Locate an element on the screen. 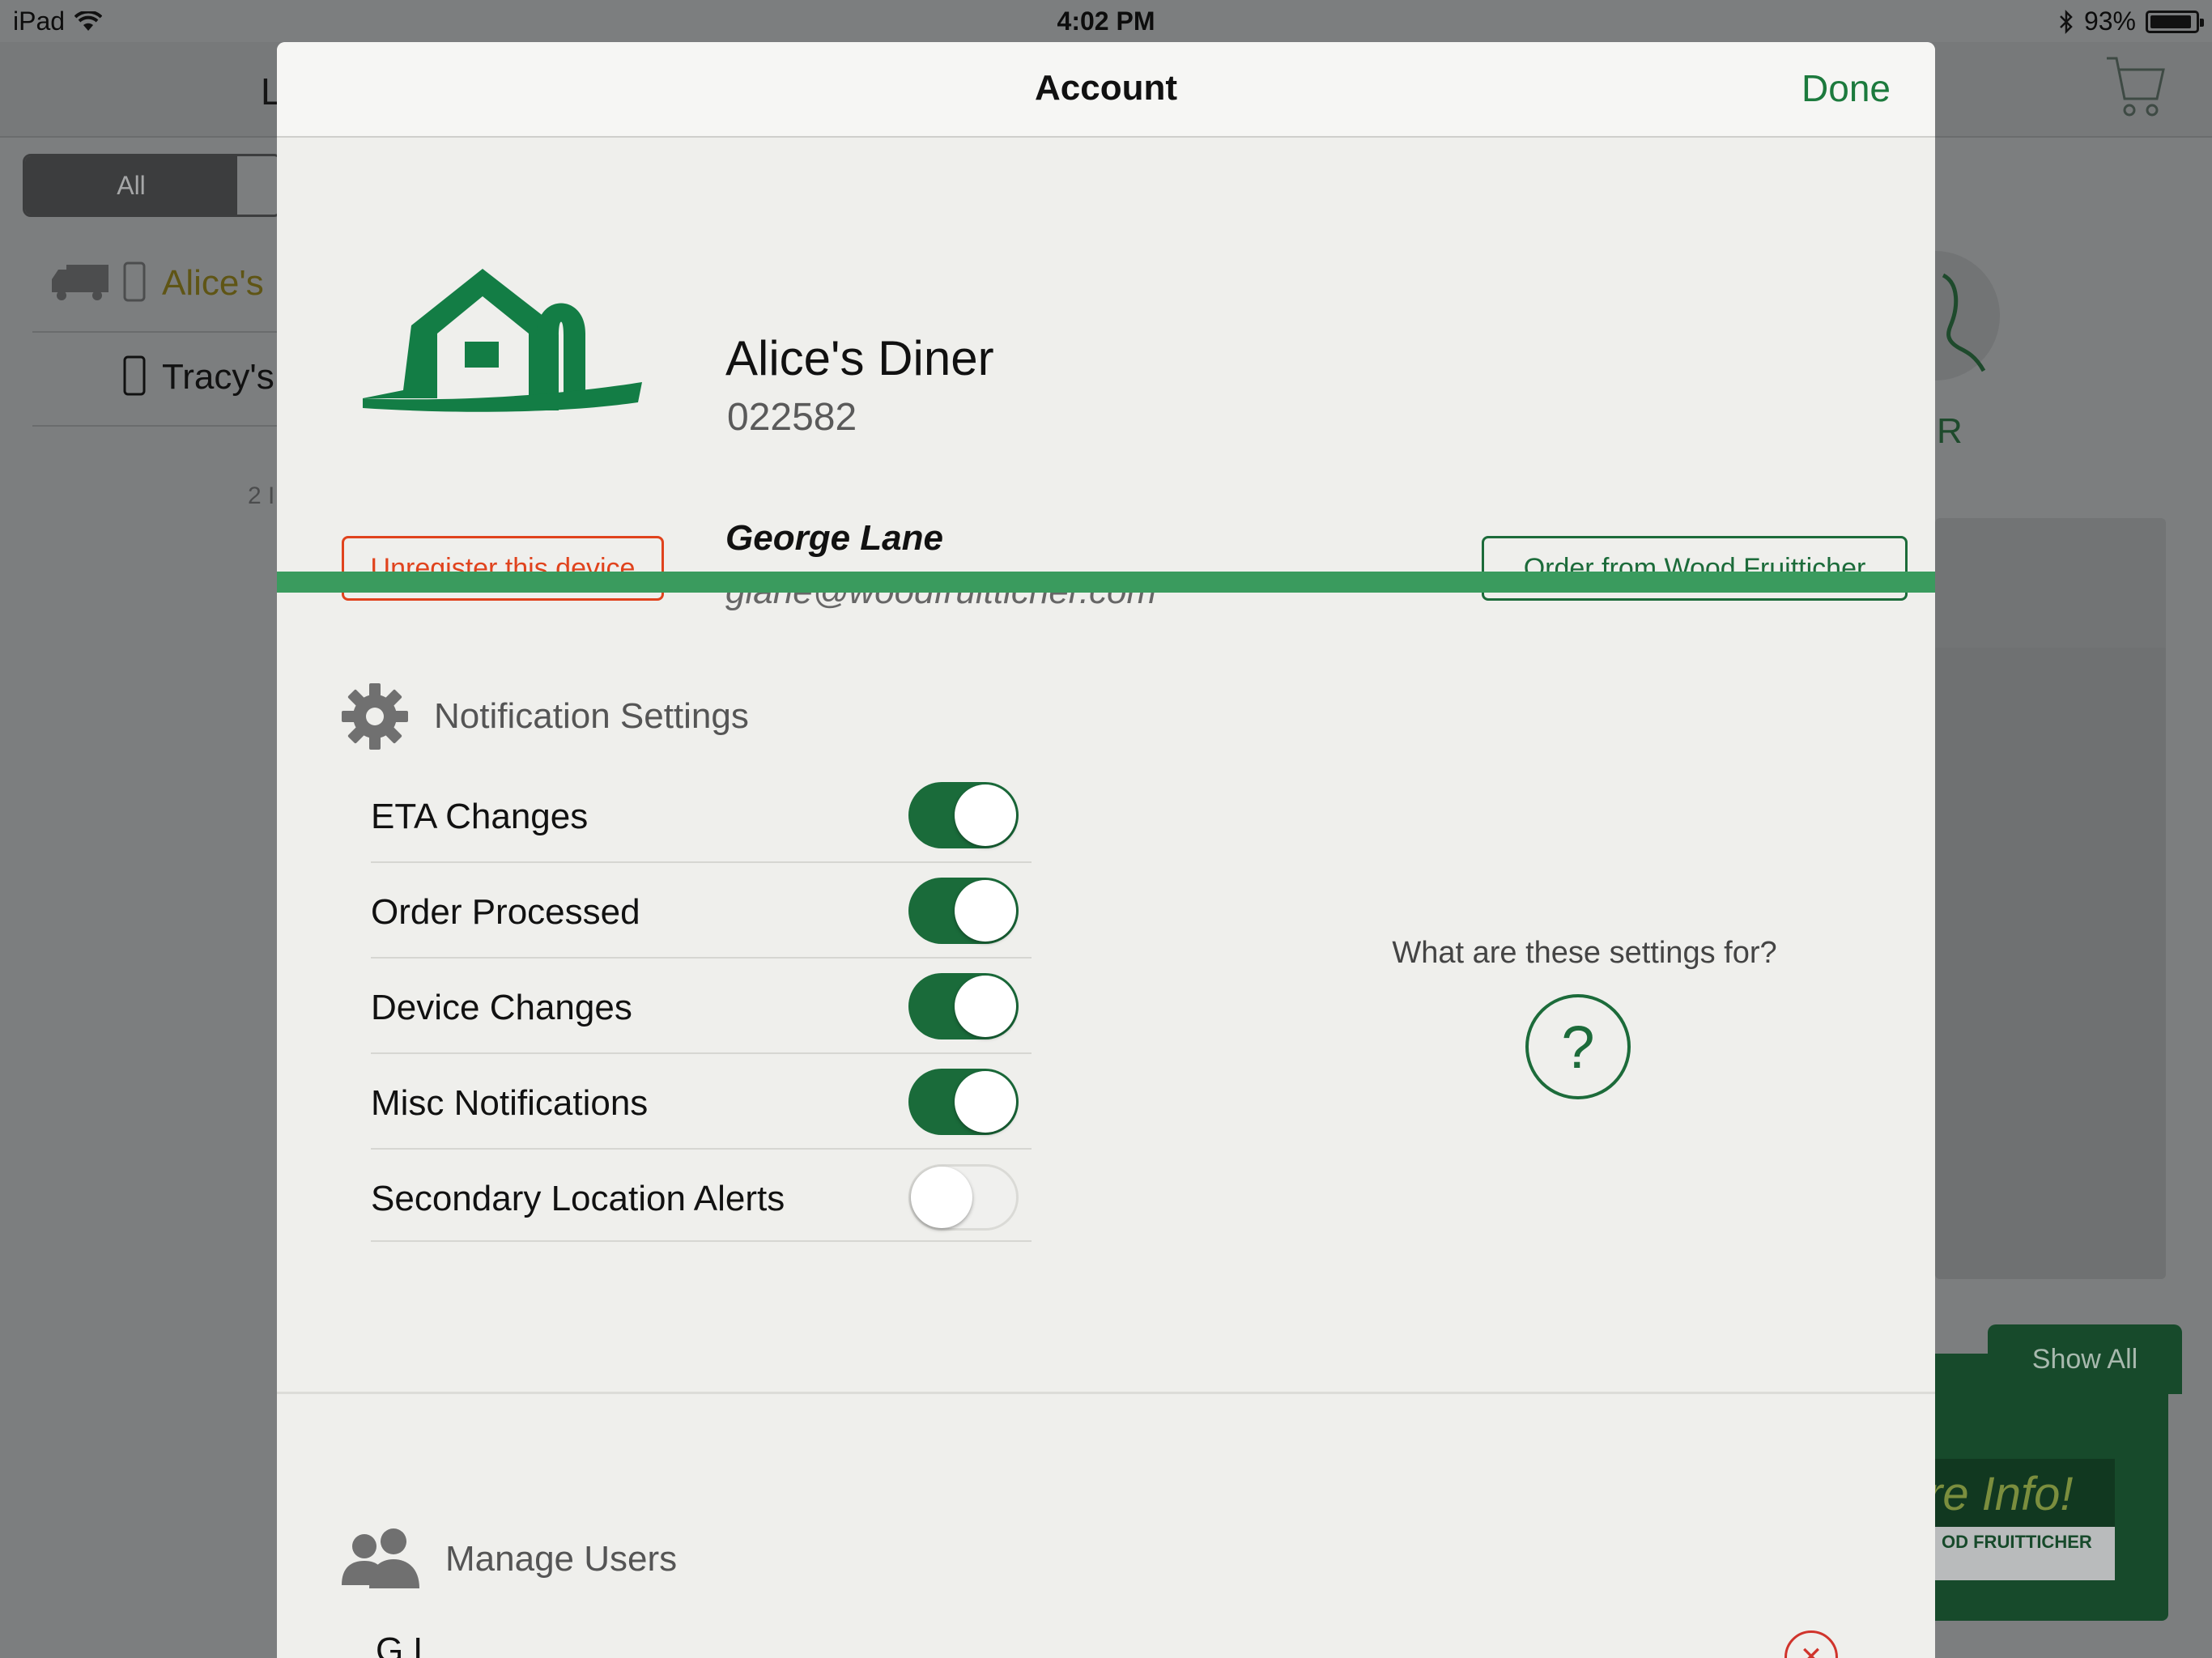 The width and height of the screenshot is (2212, 1658). misc-notifications-toggle is located at coordinates (964, 1102).